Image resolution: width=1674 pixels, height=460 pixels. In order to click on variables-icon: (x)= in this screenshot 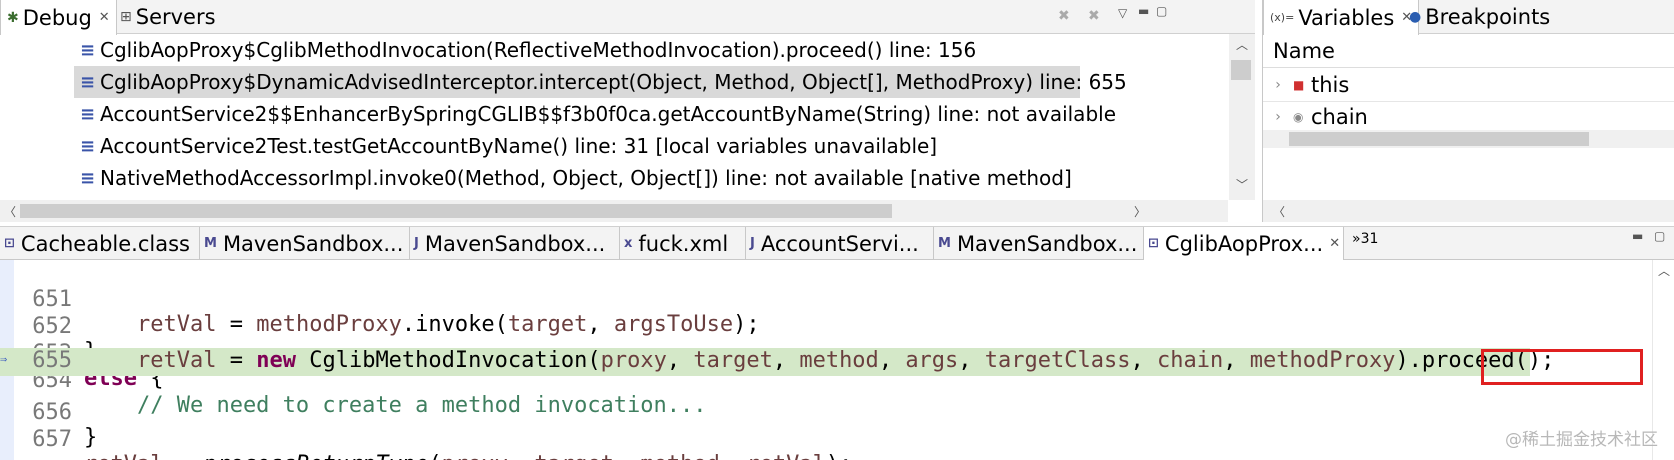, I will do `click(1282, 17)`.